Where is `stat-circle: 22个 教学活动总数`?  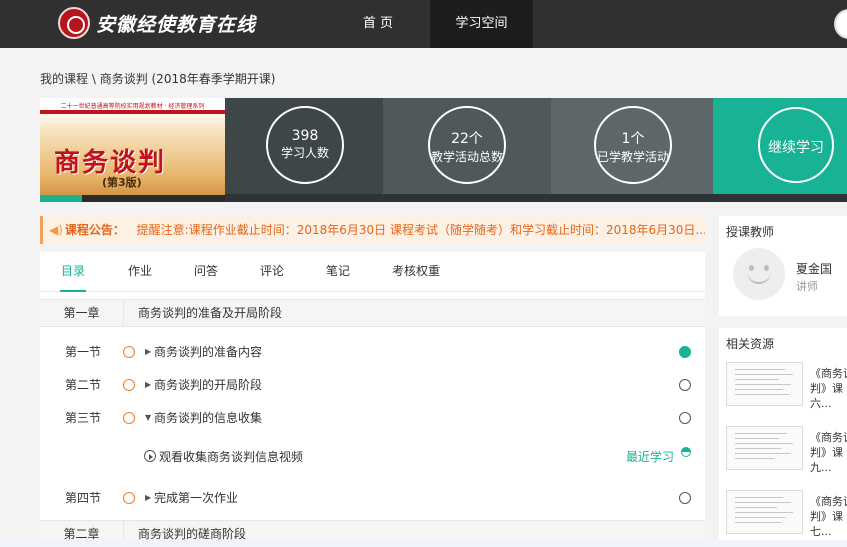 stat-circle: 22个 教学活动总数 is located at coordinates (467, 145).